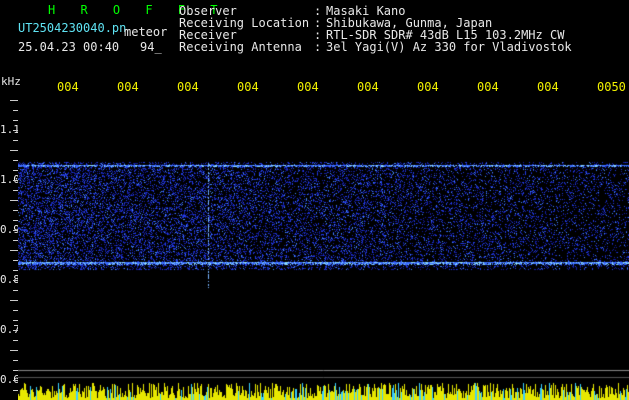  What do you see at coordinates (151, 47) in the screenshot?
I see `count: 94_` at bounding box center [151, 47].